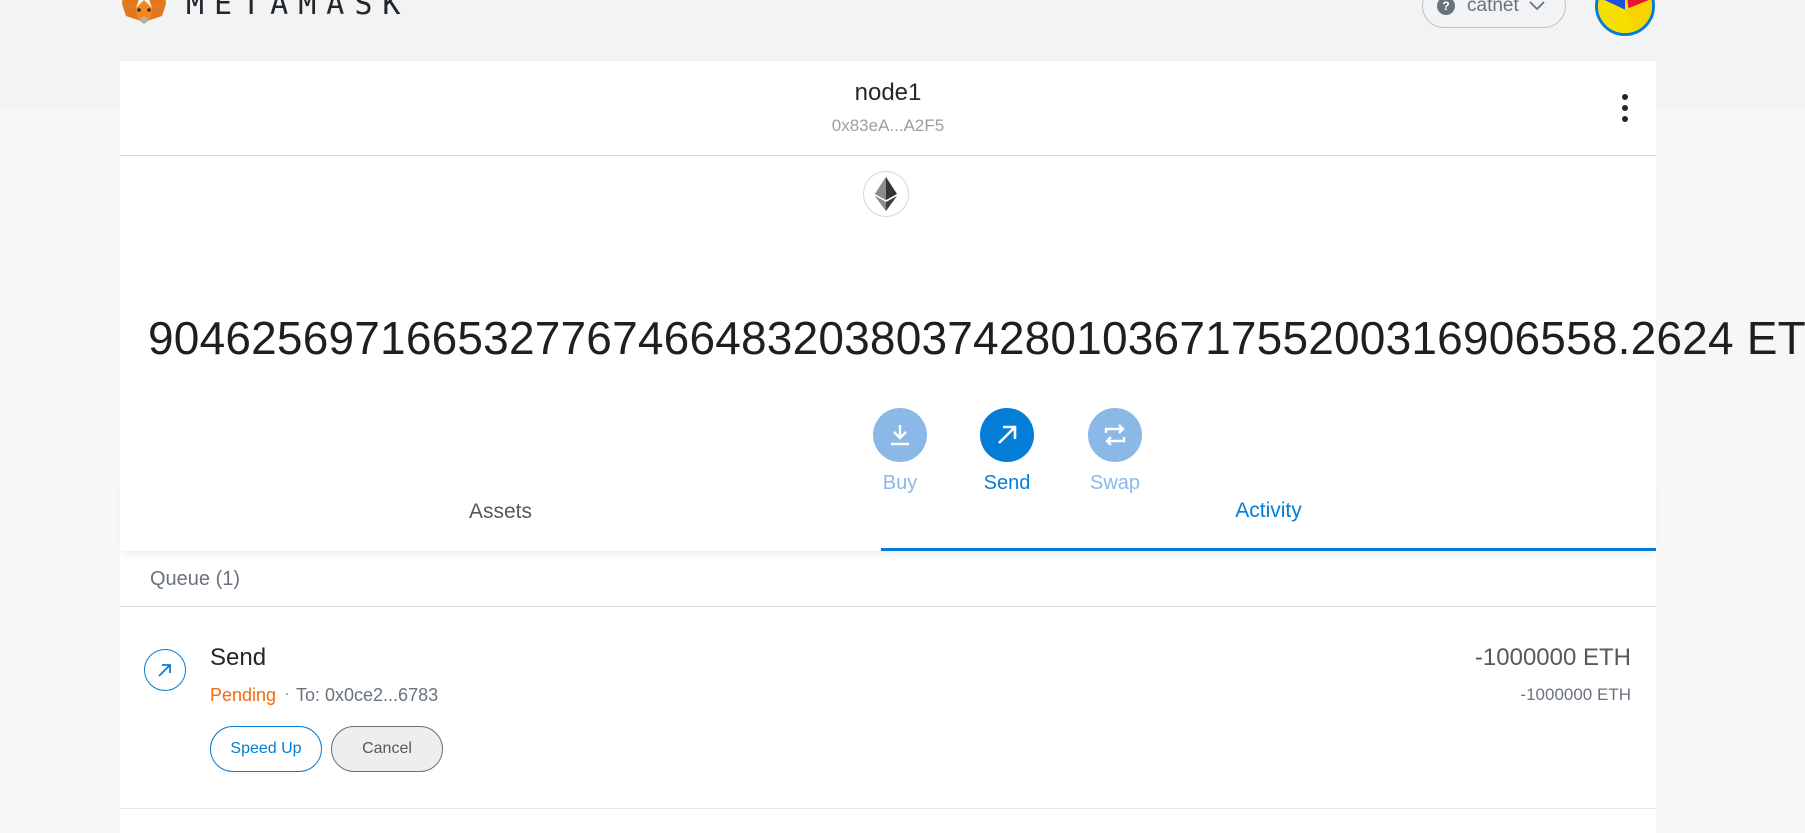  What do you see at coordinates (144, 12) in the screenshot?
I see `metamask-fox-icon` at bounding box center [144, 12].